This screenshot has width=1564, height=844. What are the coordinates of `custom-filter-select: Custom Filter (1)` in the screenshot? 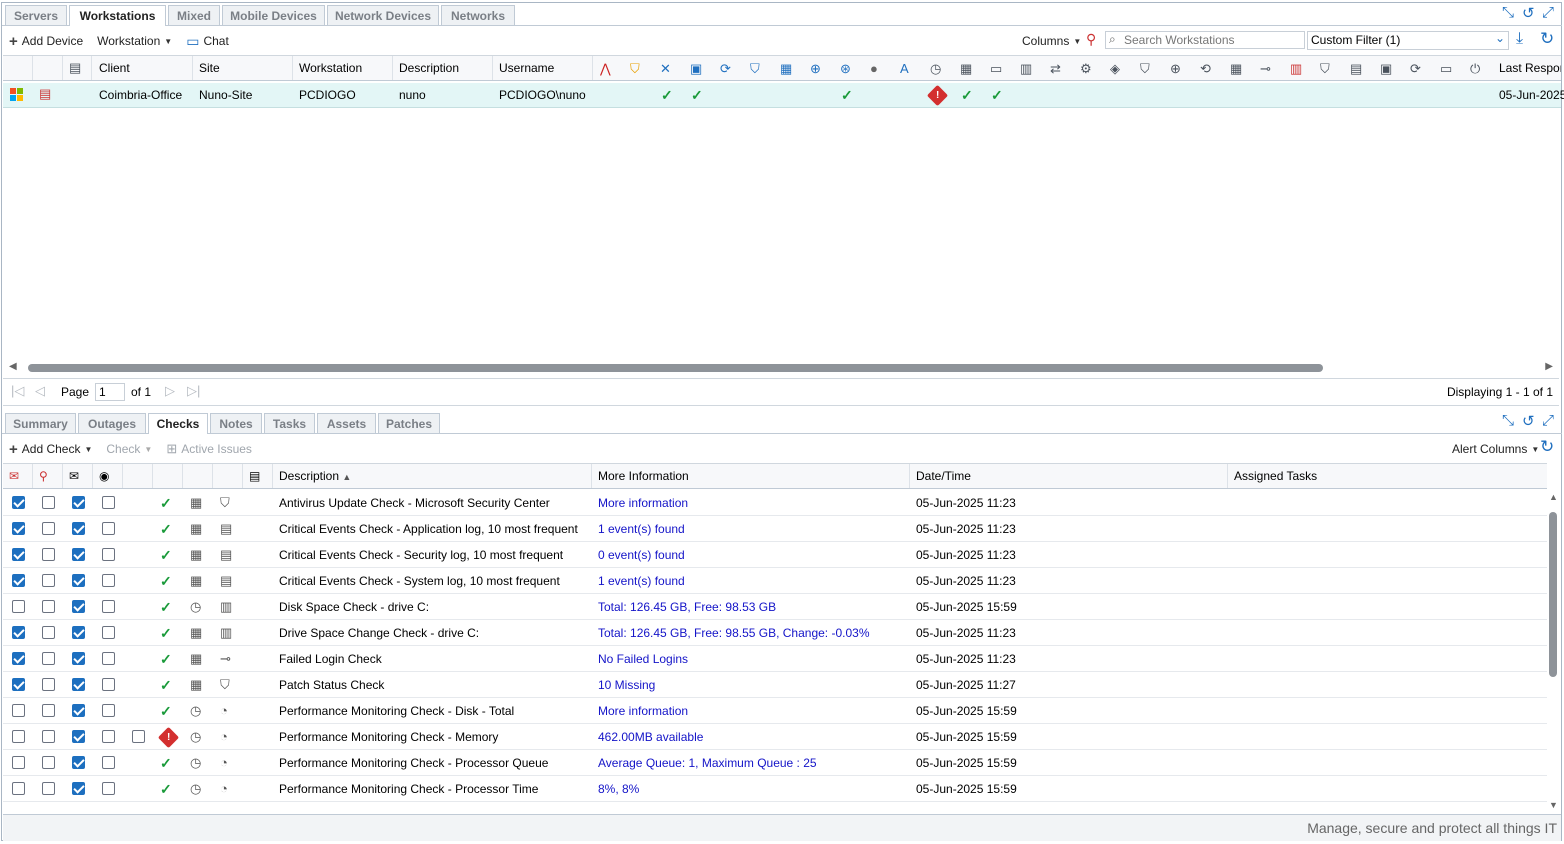 It's located at (1408, 40).